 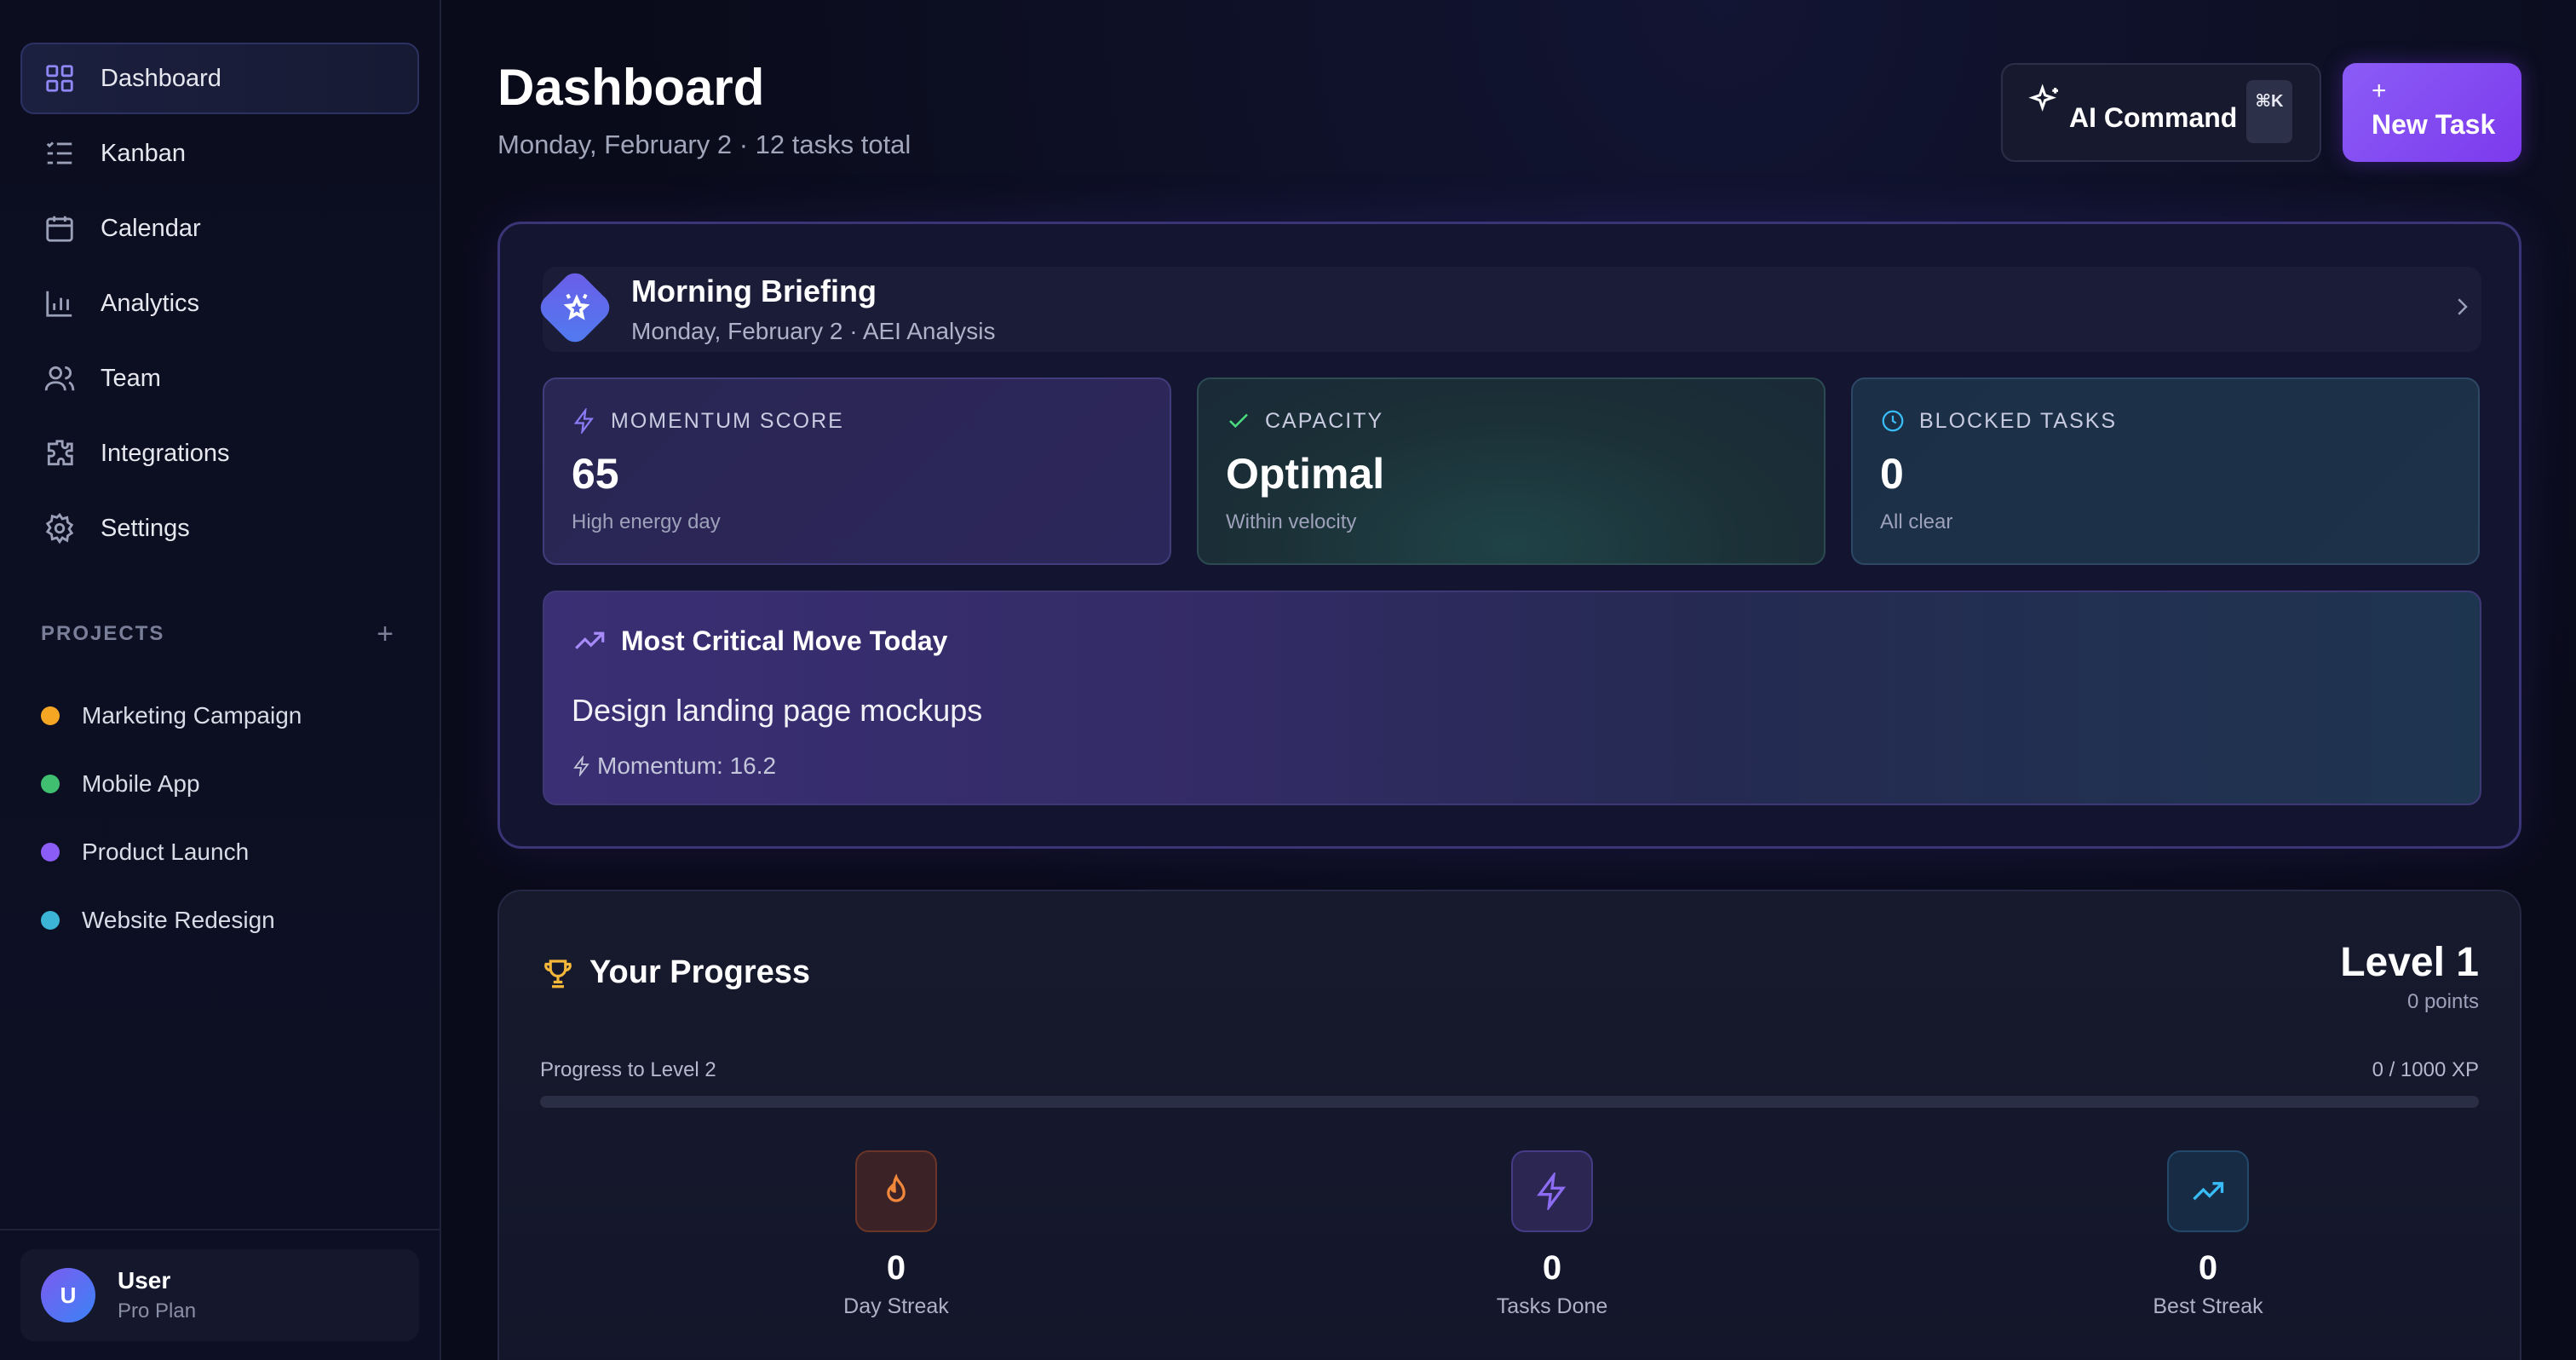 I want to click on stat-label: MOMENTUM SCORE, so click(x=728, y=420).